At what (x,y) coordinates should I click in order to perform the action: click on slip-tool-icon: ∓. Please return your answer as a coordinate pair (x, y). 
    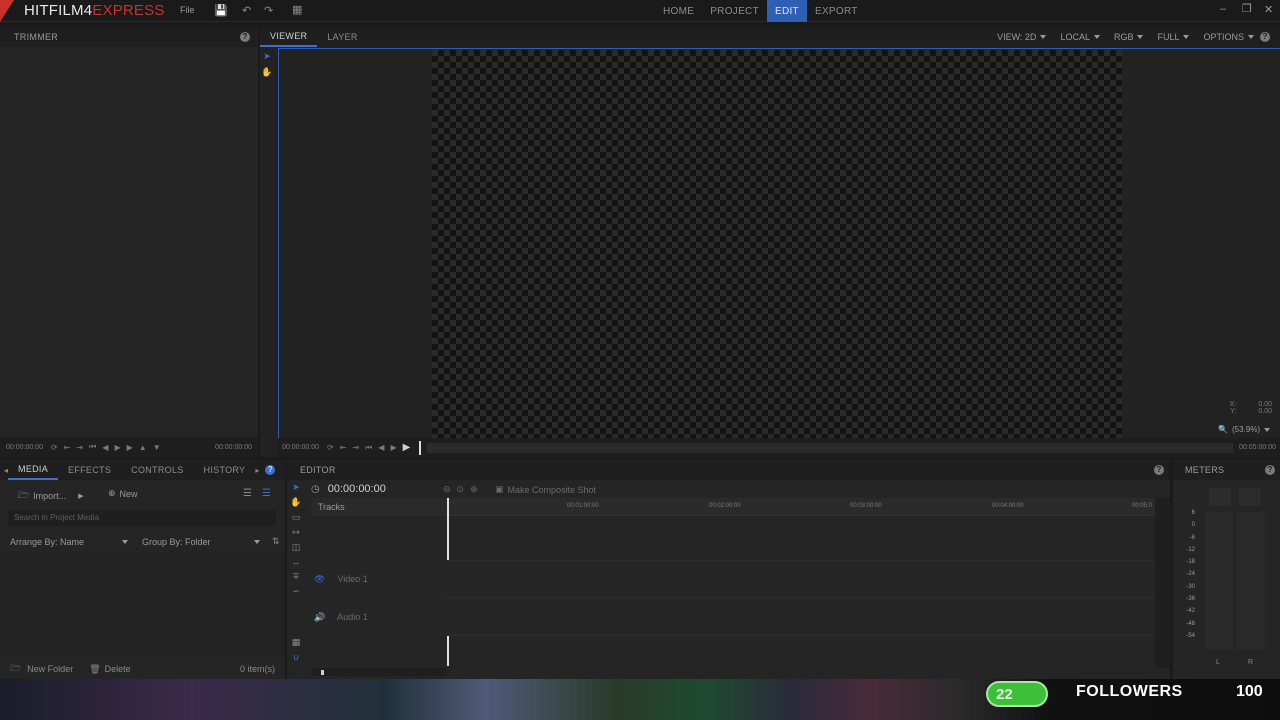
    Looking at the image, I should click on (296, 576).